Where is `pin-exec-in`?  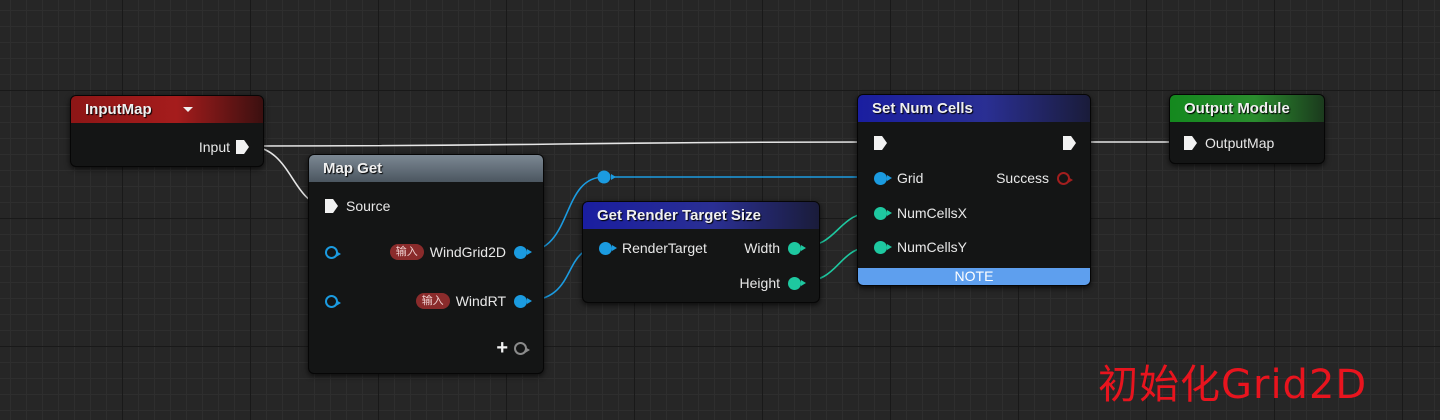
pin-exec-in is located at coordinates (880, 143).